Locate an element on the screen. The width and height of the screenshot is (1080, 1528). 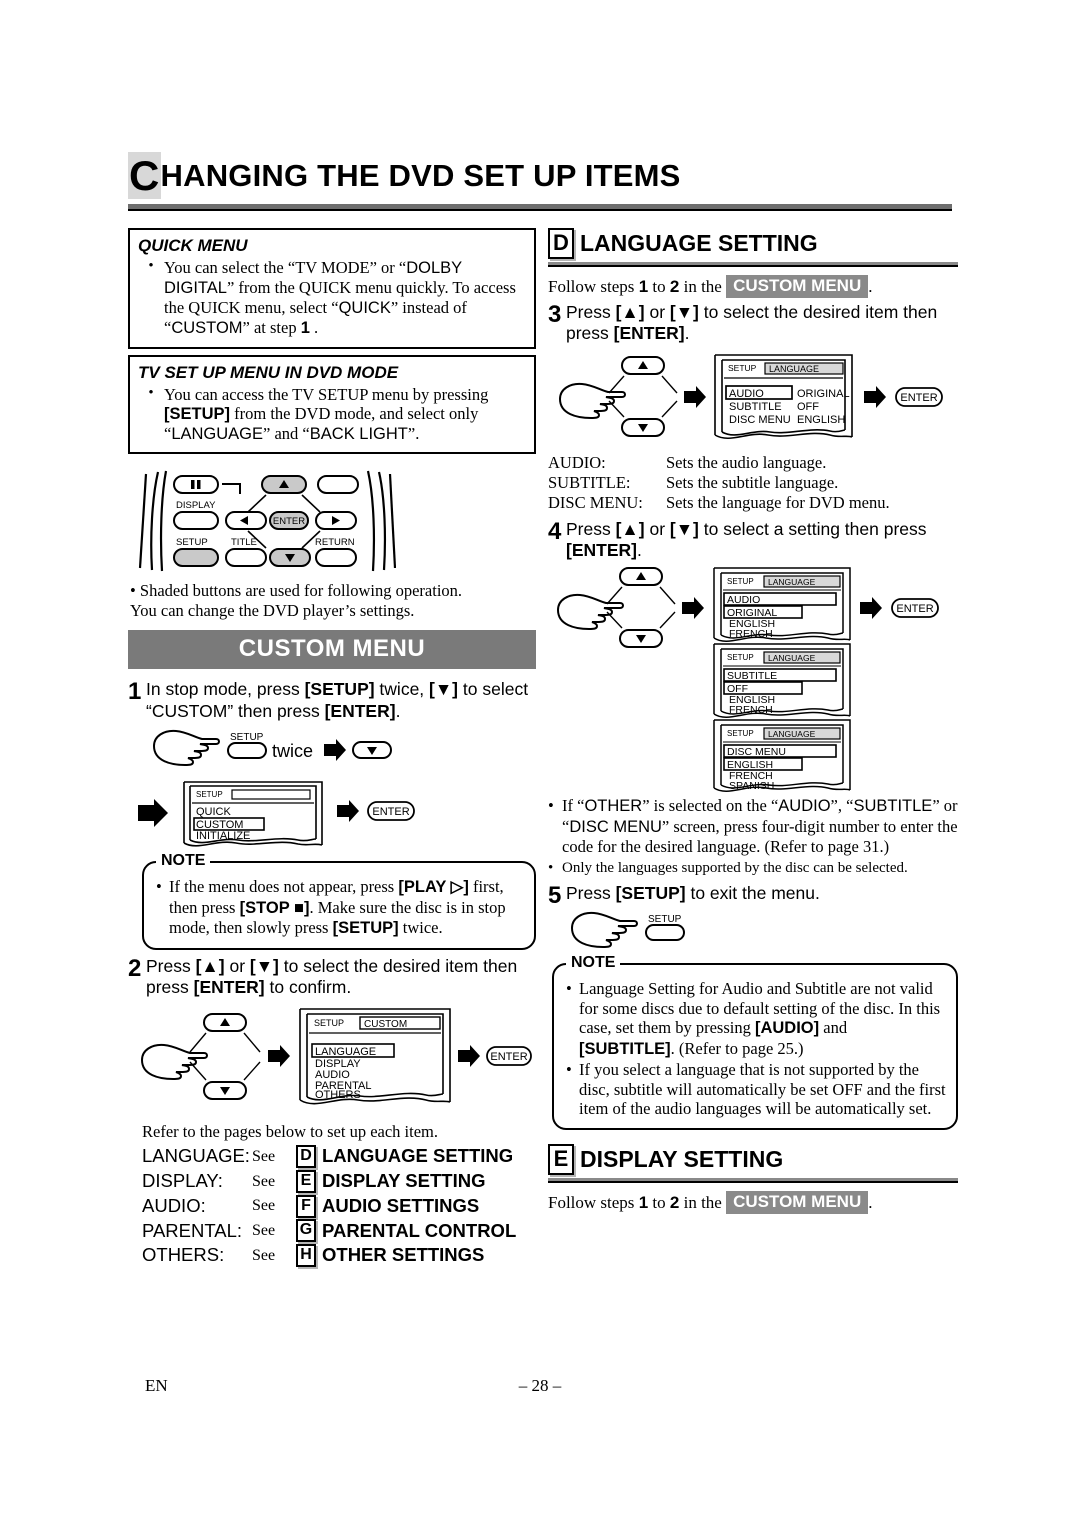
language-setting-title: LANGUAGE SETTING is located at coordinates (699, 243).